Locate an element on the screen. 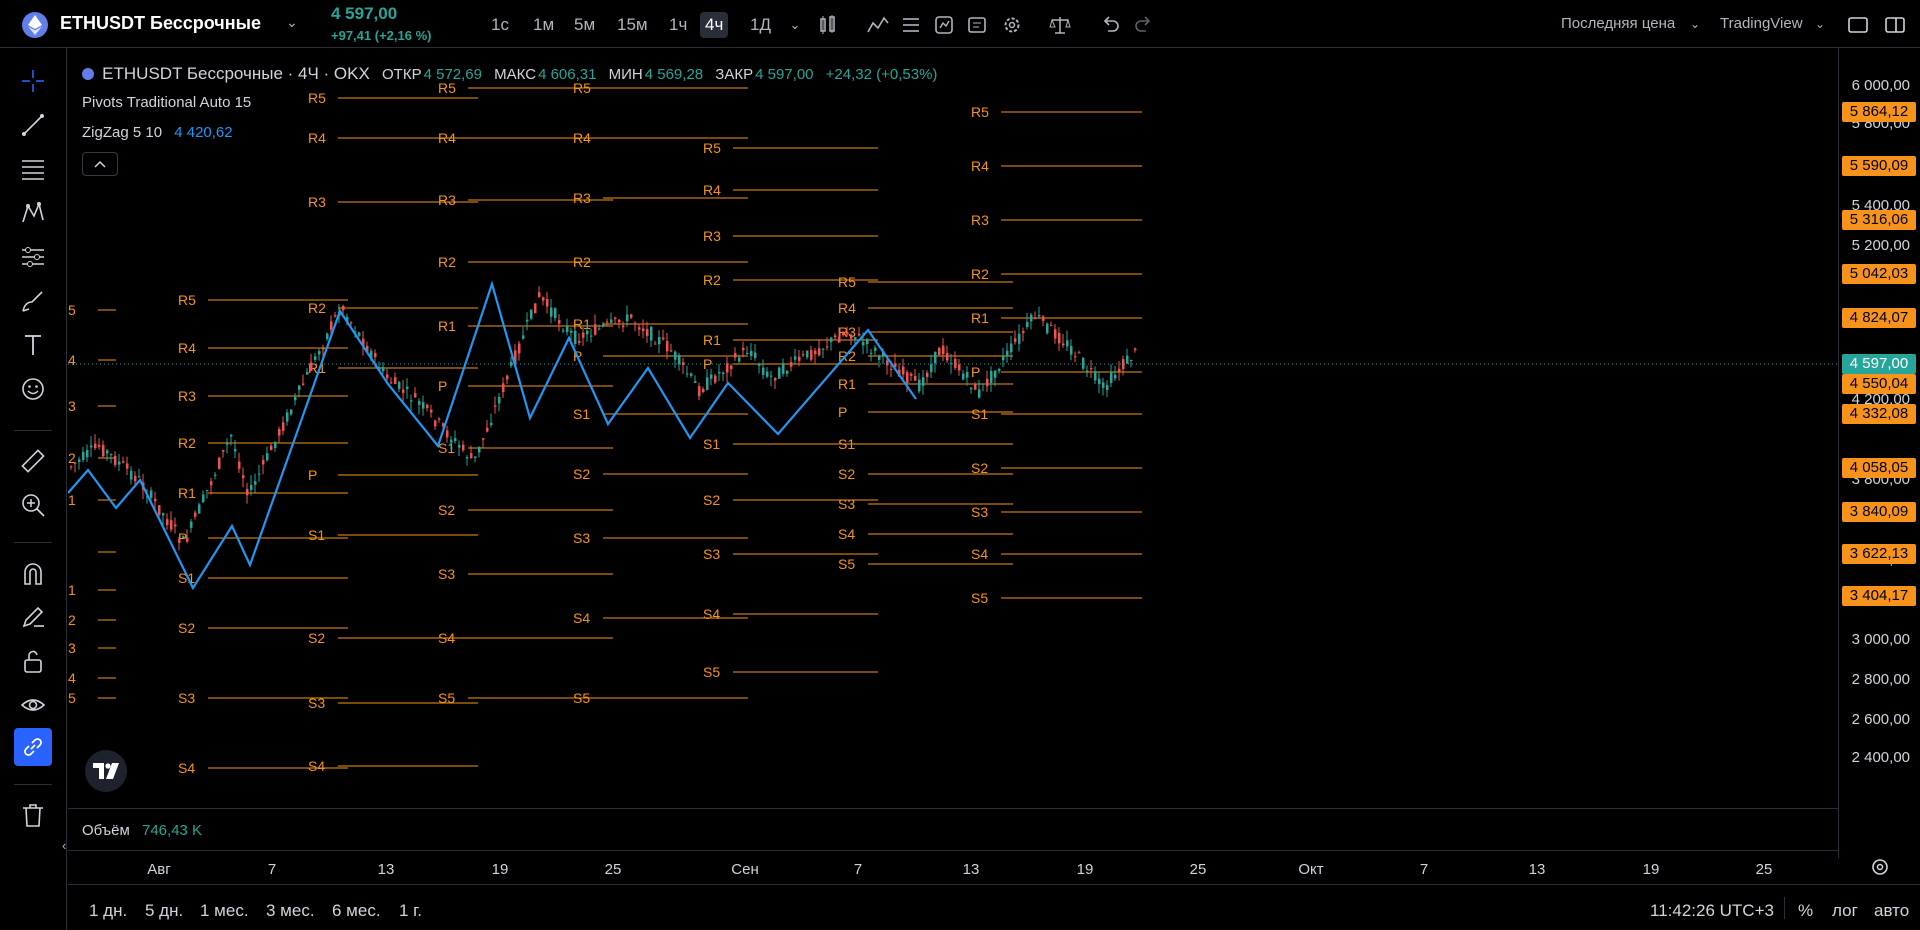 The height and width of the screenshot is (930, 1920). fullscreen-icon is located at coordinates (1858, 25).